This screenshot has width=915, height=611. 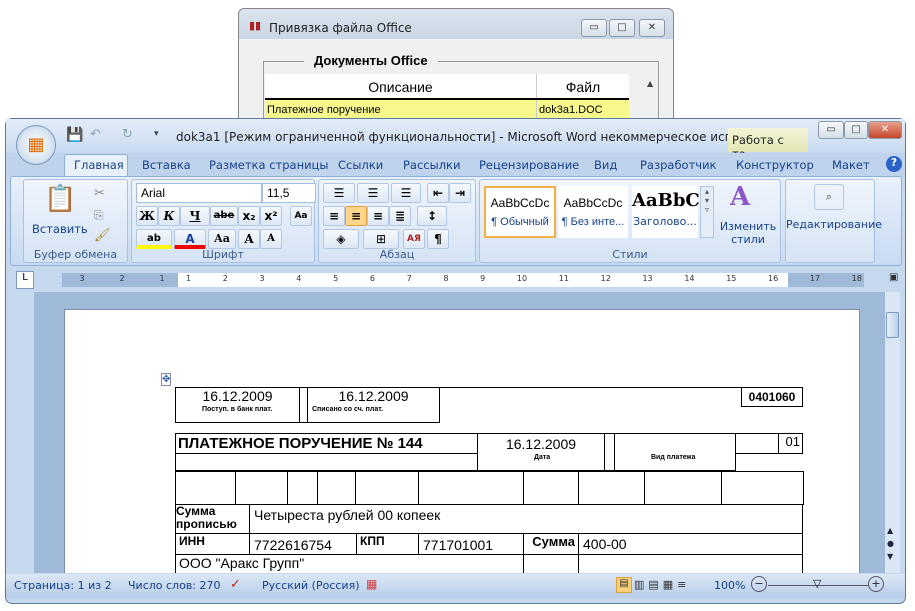 I want to click on date-debited-cell: 16.12.2009 Списано со сч. плат., so click(x=373, y=405).